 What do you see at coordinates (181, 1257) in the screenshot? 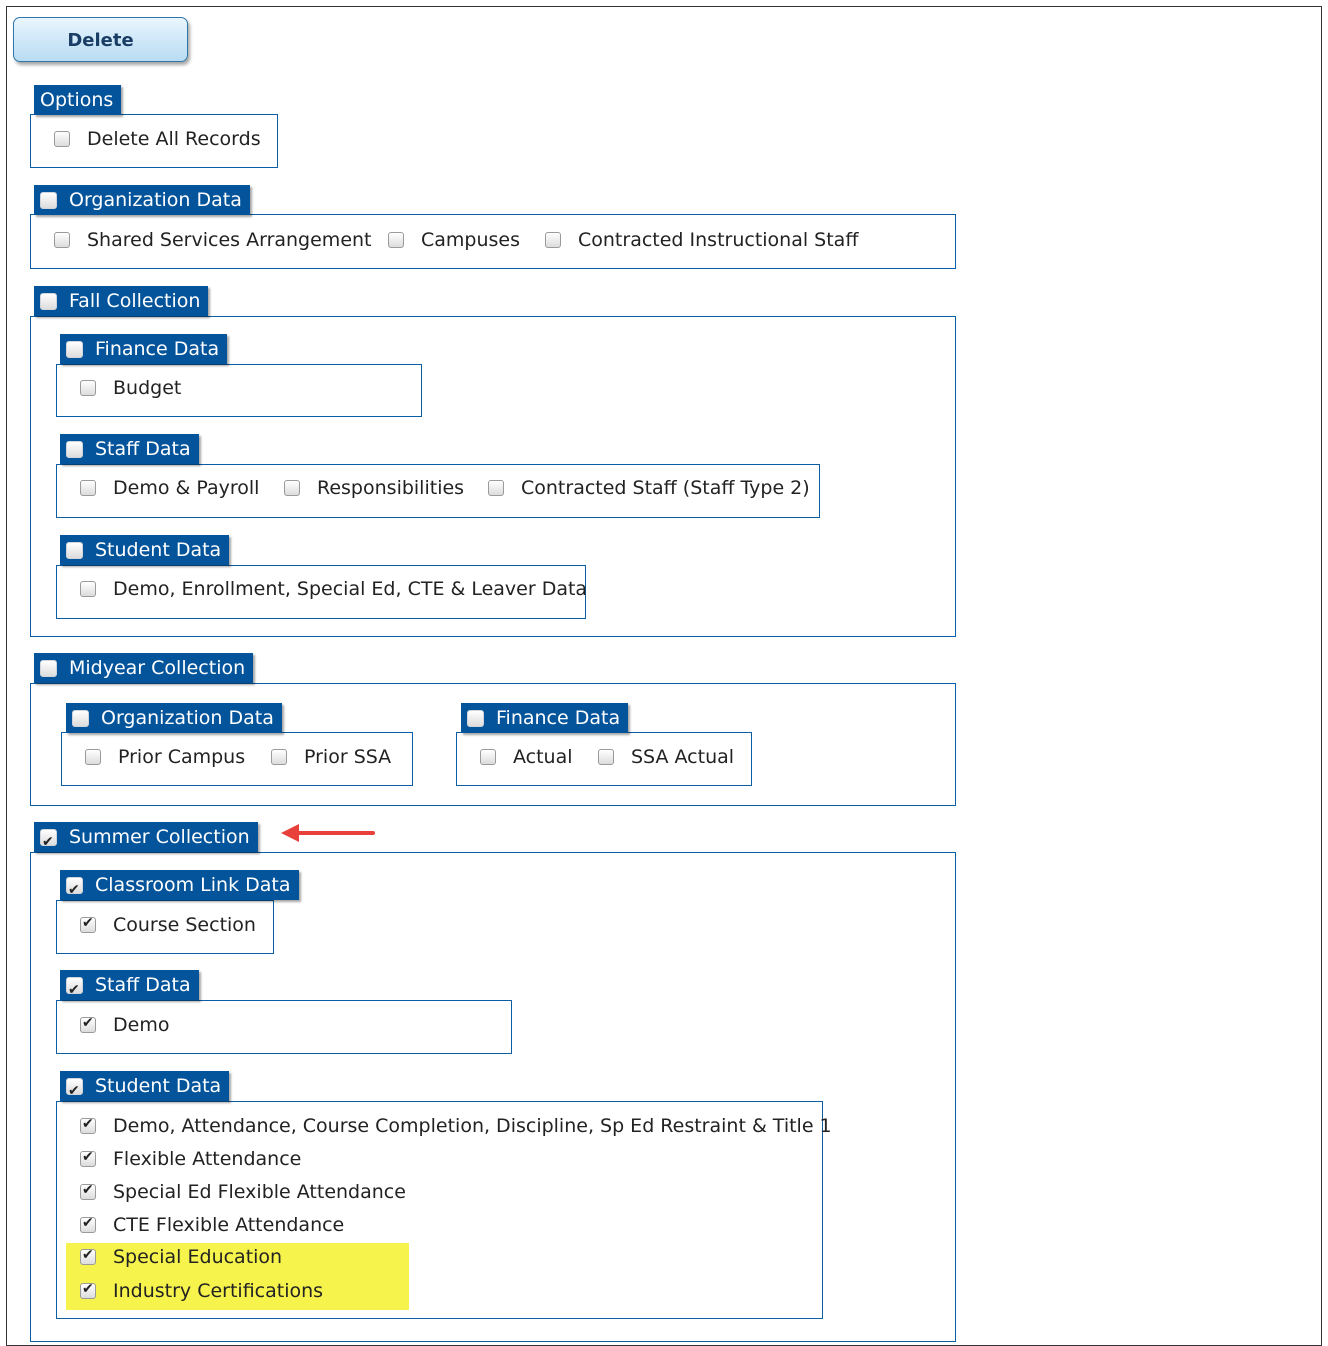
I see `summer-student-item-4: Special Education` at bounding box center [181, 1257].